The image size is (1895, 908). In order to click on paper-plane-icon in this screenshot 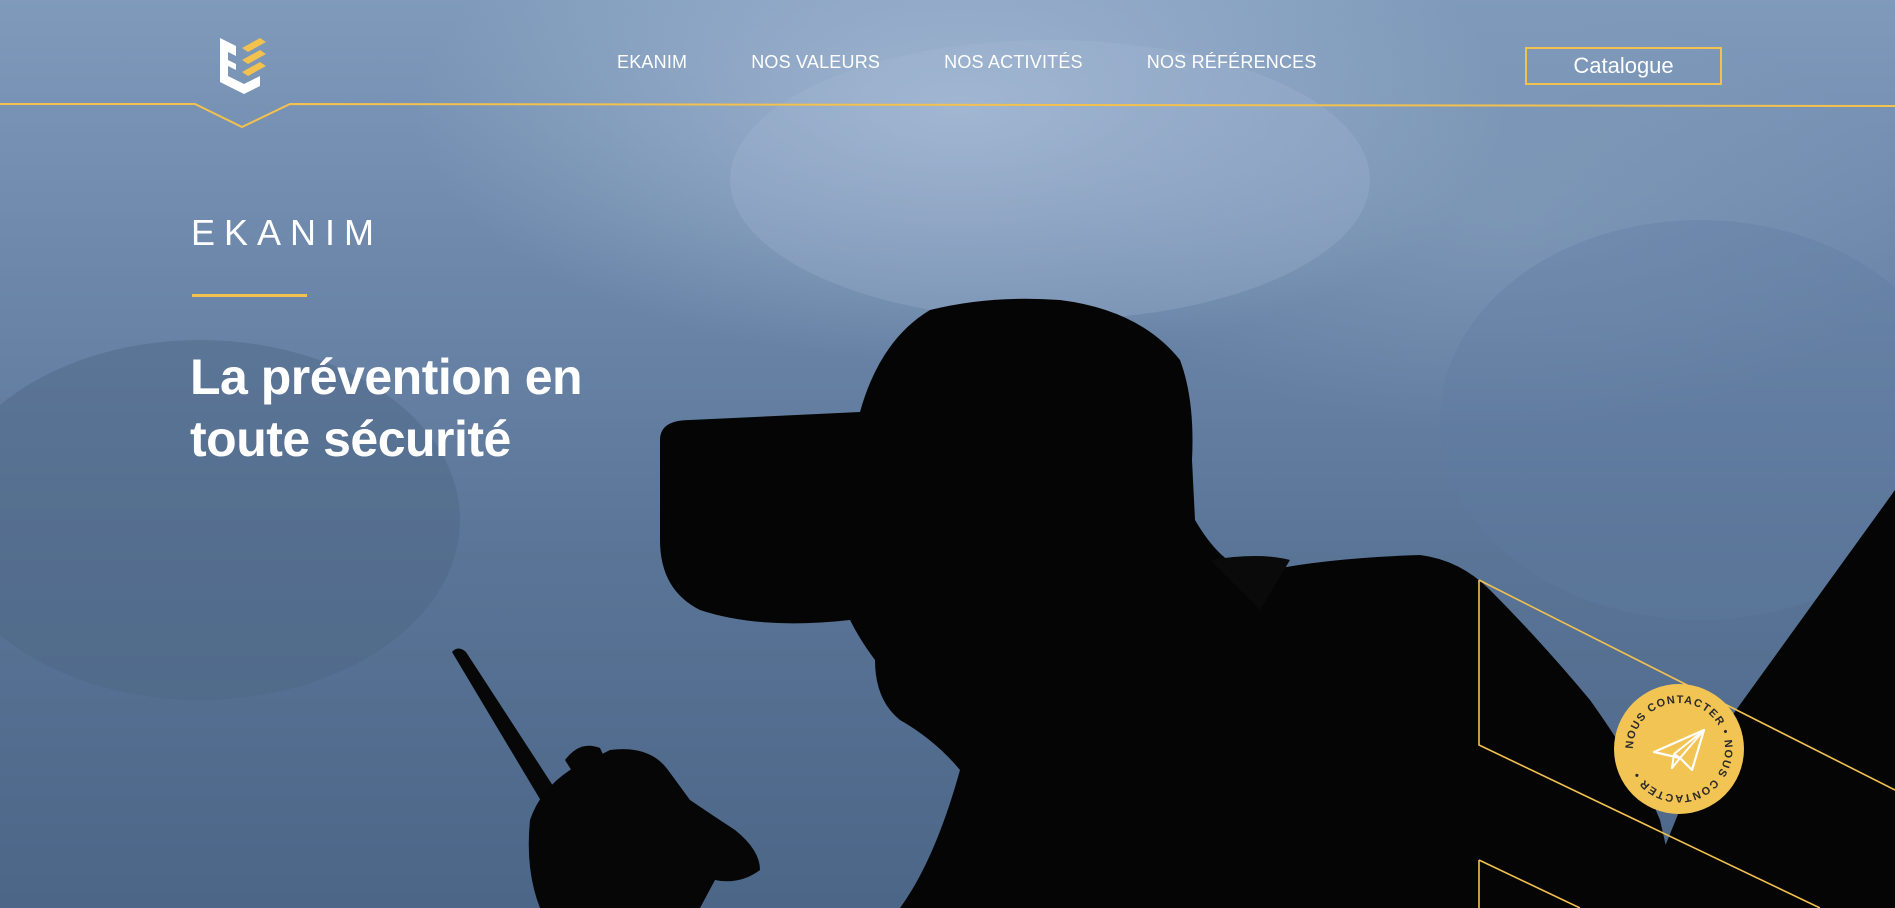, I will do `click(1679, 750)`.